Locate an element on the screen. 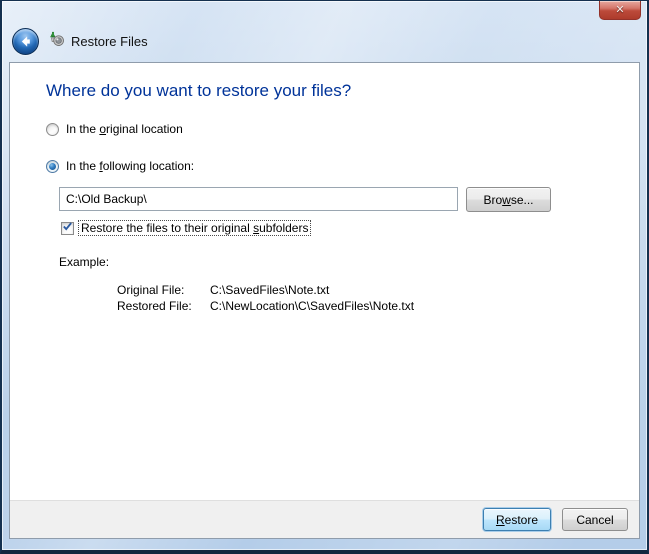 The image size is (649, 554). example-row-value: C:\SavedFiles\Note.txt is located at coordinates (270, 290).